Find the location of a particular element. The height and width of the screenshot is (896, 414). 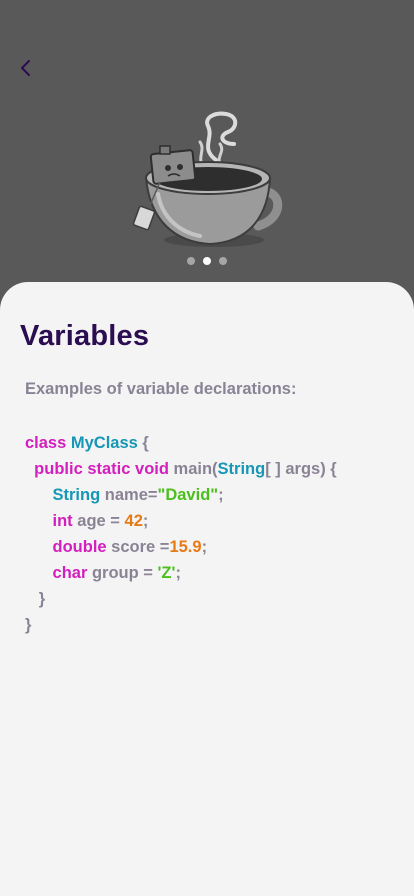

code-line: char group = 'Z'; is located at coordinates (181, 573).